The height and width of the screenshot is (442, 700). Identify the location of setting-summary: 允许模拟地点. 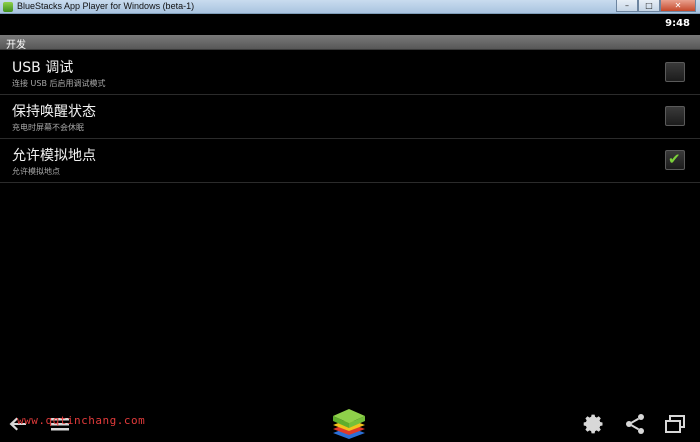
(36, 171).